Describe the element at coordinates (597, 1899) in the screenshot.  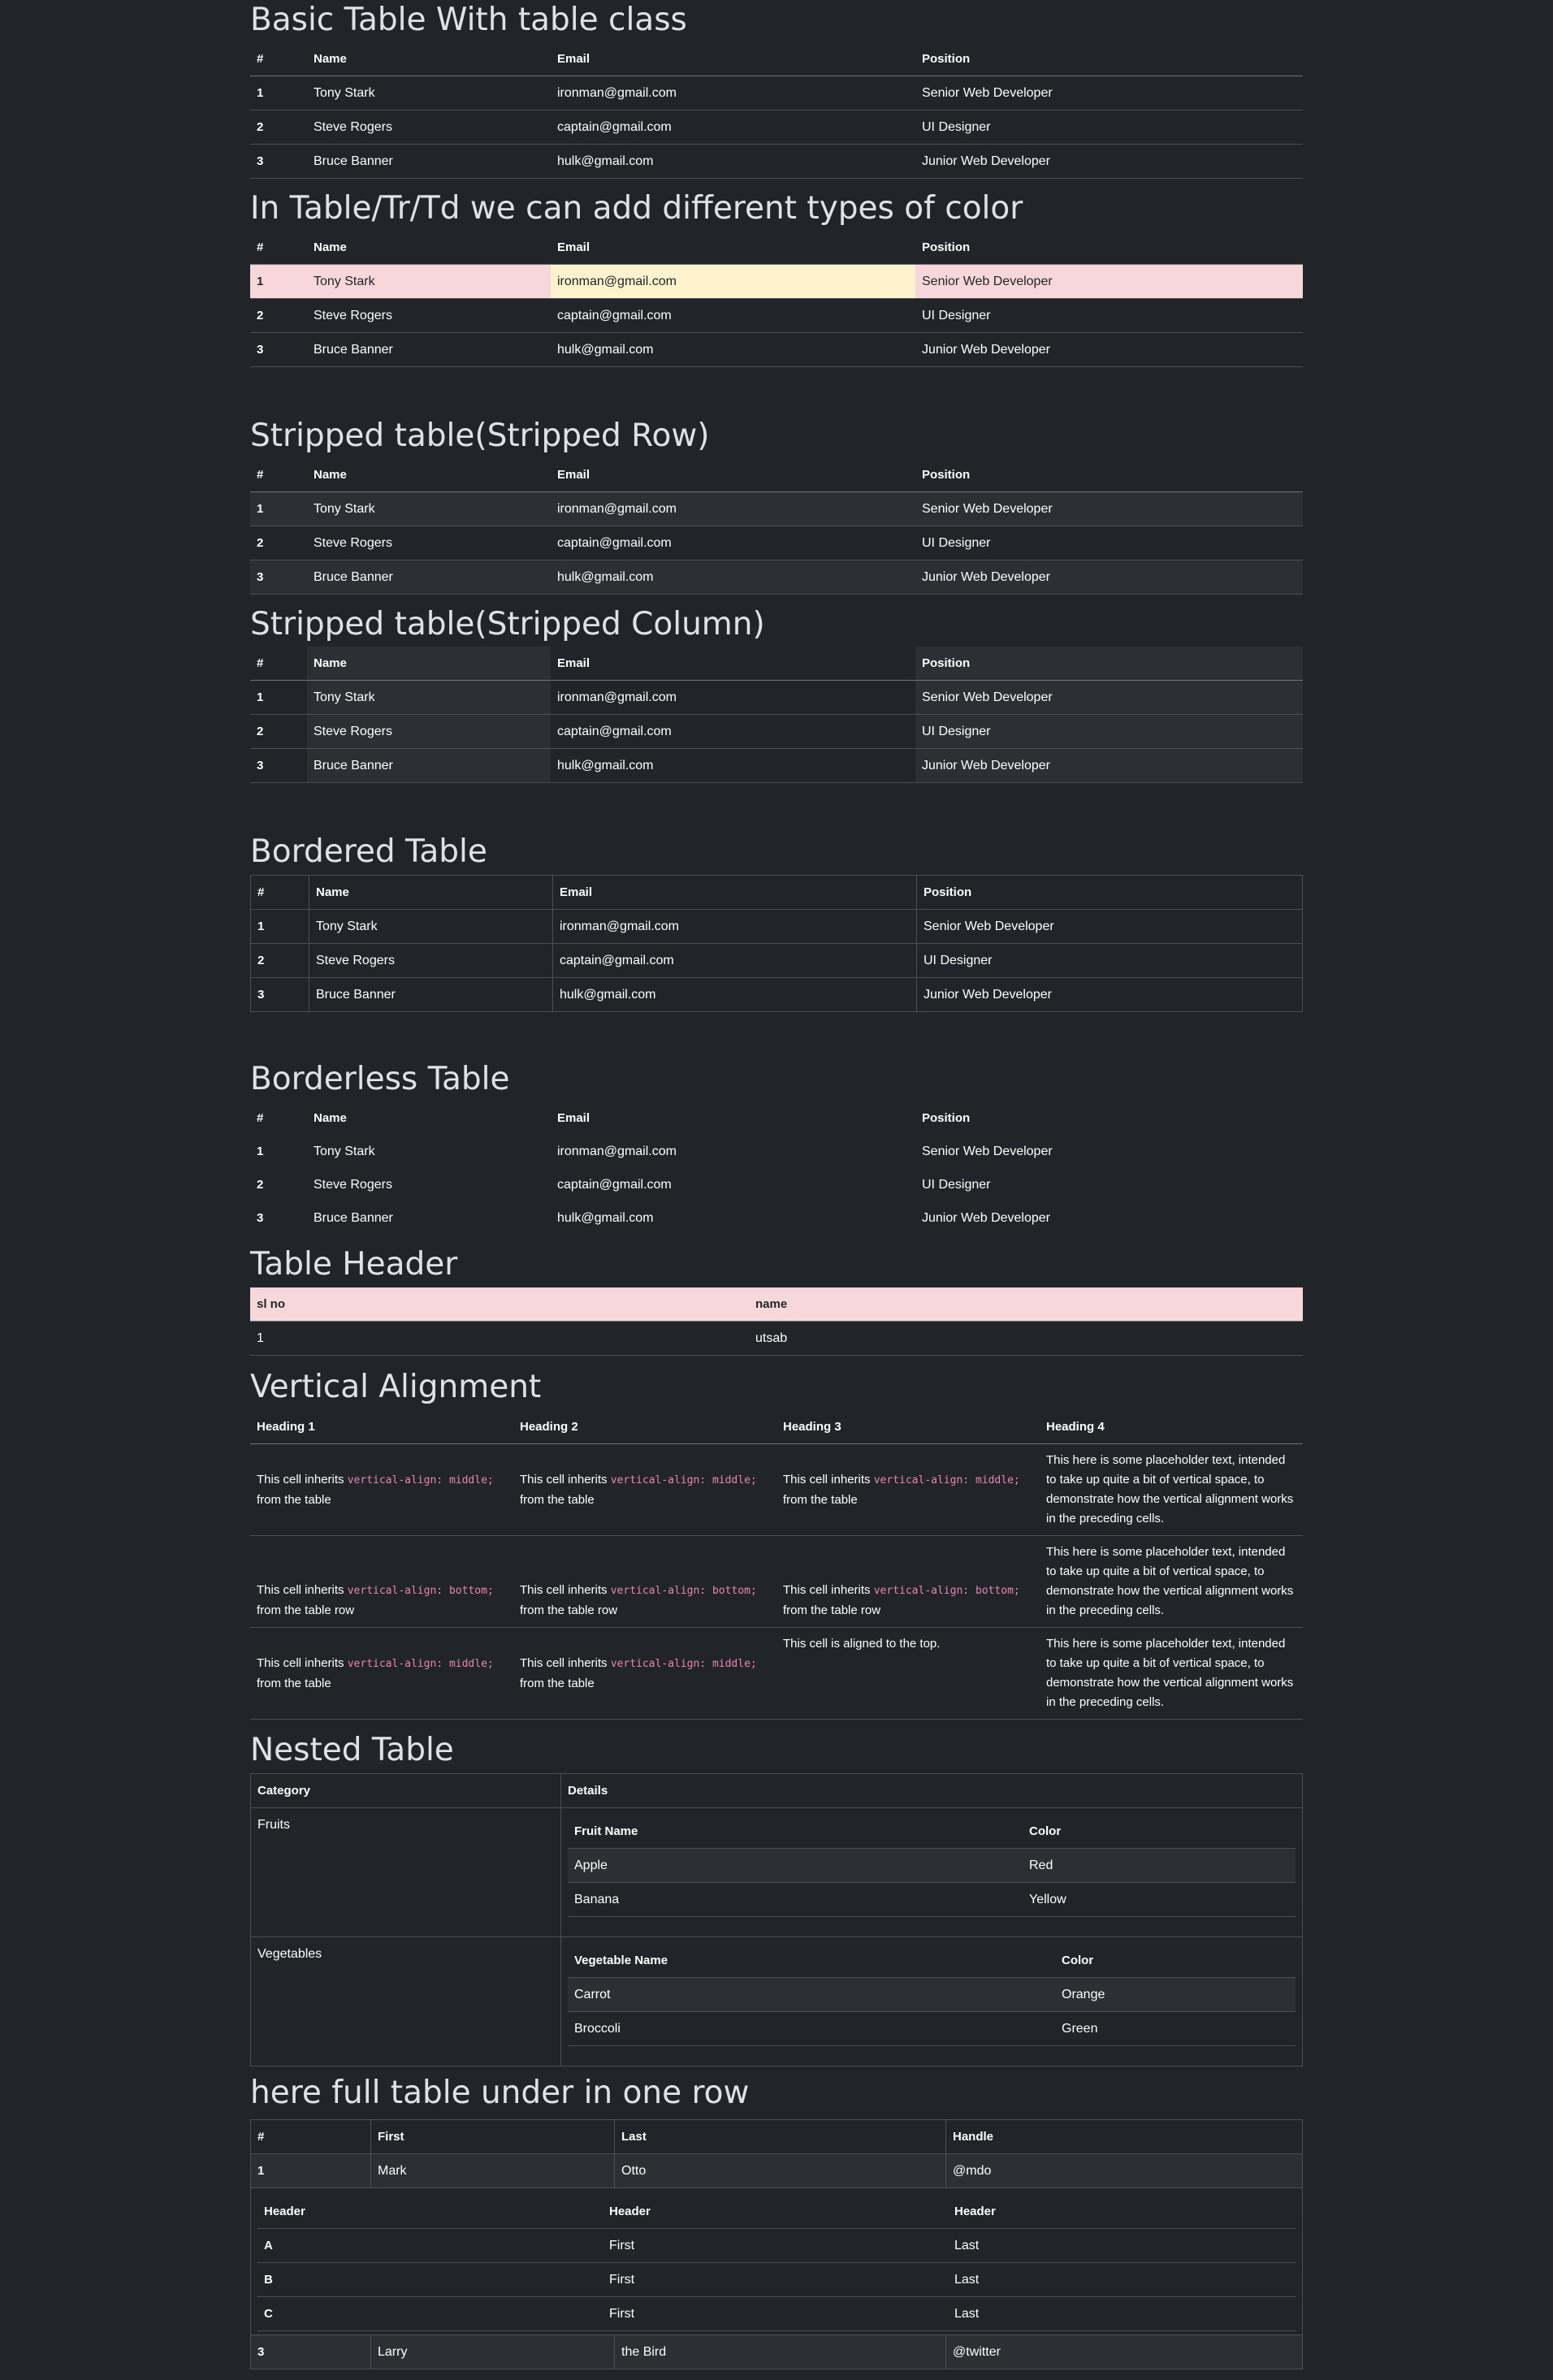
I see `cell-fruit: Banana` at that location.